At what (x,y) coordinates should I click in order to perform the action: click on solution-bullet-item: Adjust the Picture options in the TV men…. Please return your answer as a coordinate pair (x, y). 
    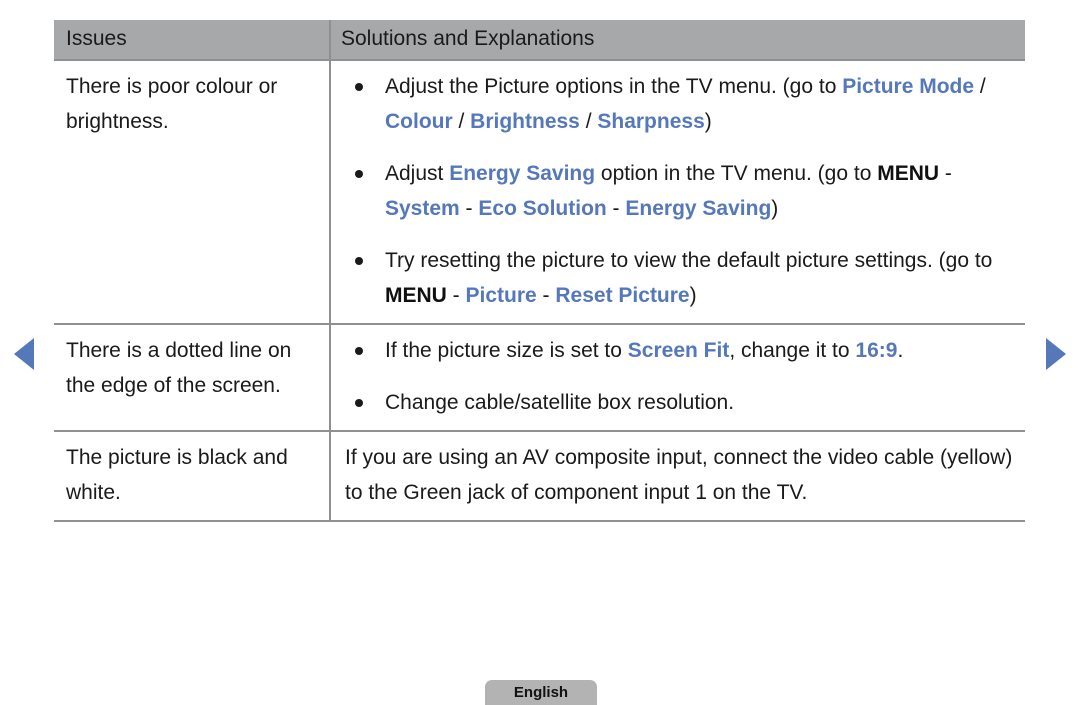
    Looking at the image, I should click on (678, 104).